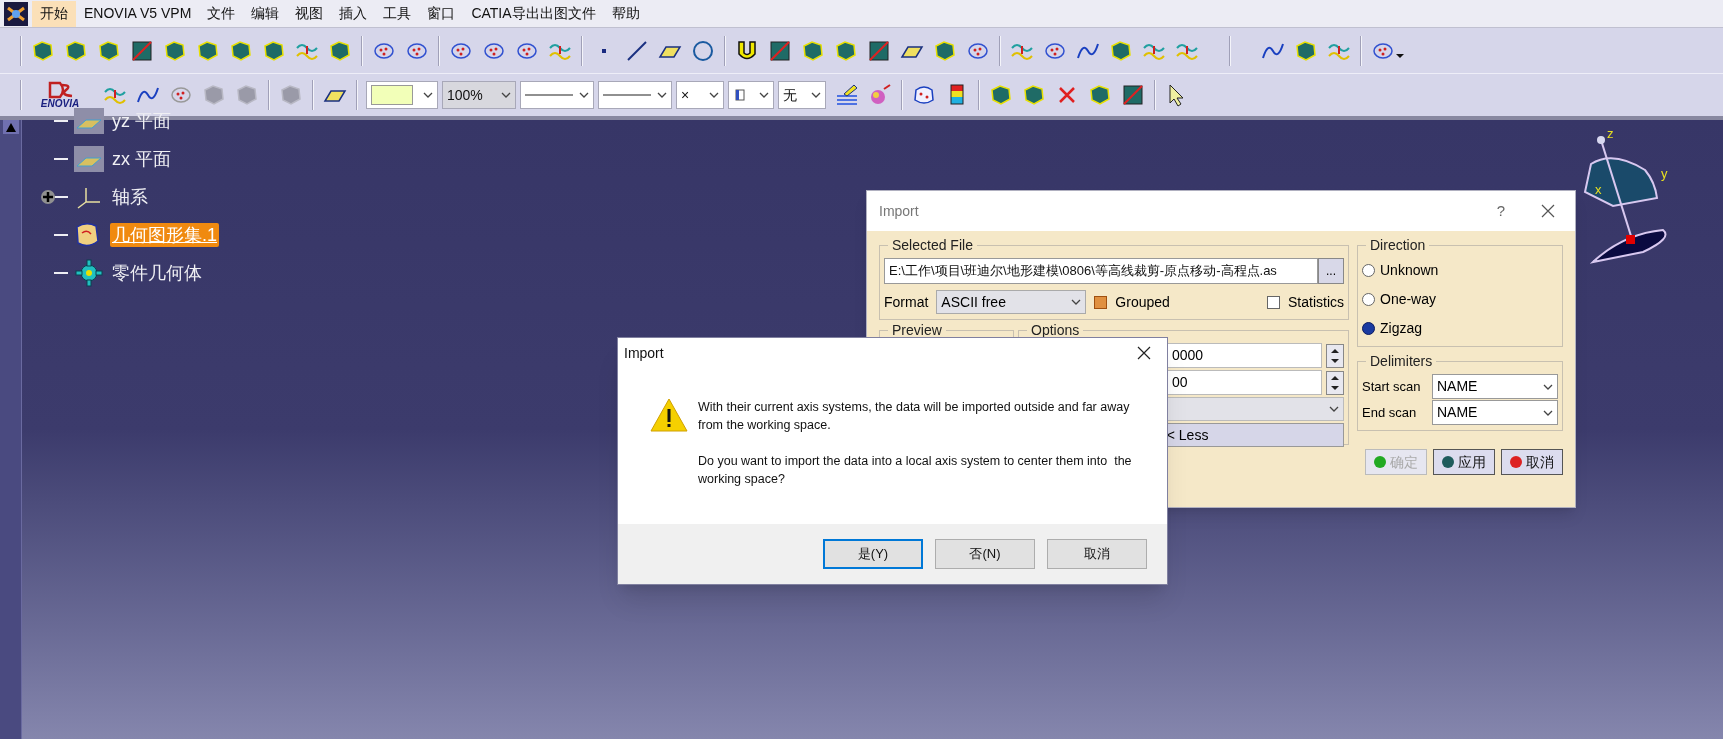 The height and width of the screenshot is (739, 1723). What do you see at coordinates (1011, 302) in the screenshot?
I see `format-dropdown: ASCII free` at bounding box center [1011, 302].